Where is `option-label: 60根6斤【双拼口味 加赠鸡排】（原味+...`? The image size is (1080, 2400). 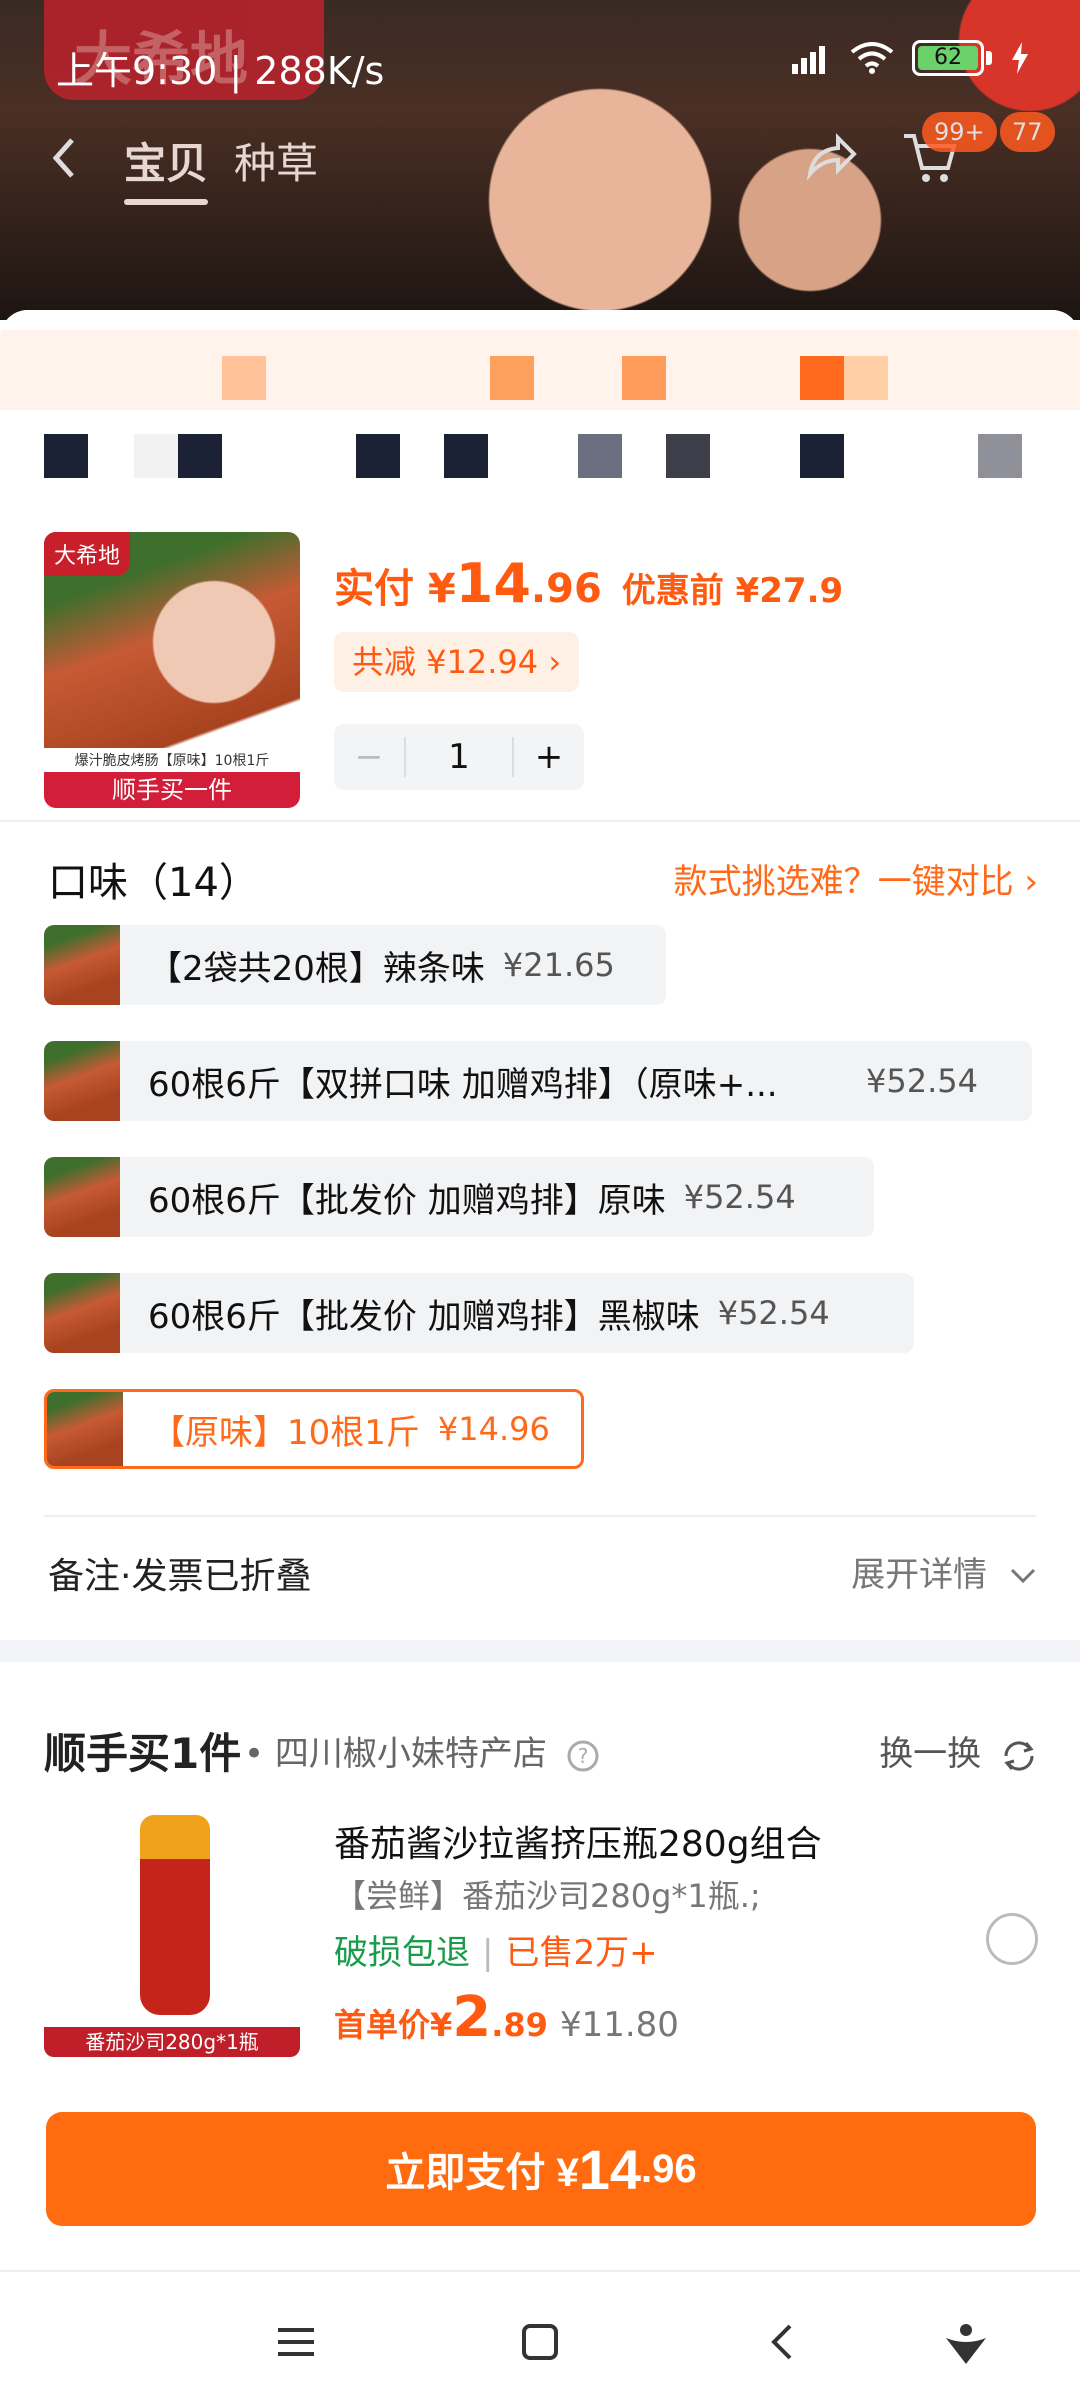 option-label: 60根6斤【双拼口味 加赠鸡排】（原味+... is located at coordinates (463, 1084).